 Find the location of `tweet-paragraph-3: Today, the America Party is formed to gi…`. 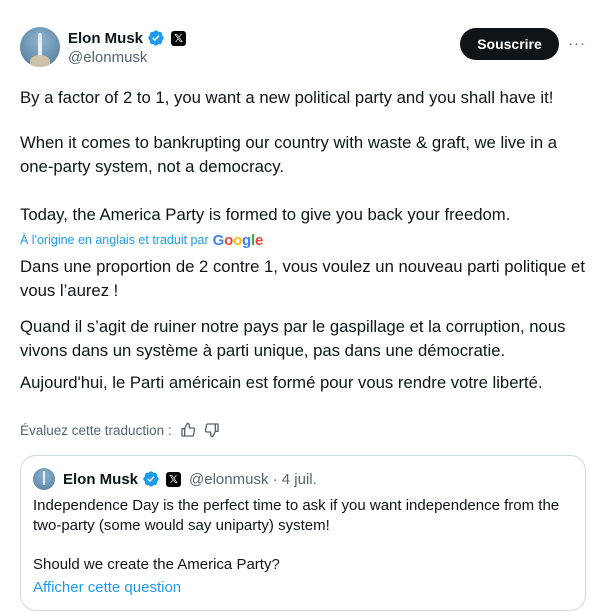

tweet-paragraph-3: Today, the America Party is formed to gi… is located at coordinates (265, 214).